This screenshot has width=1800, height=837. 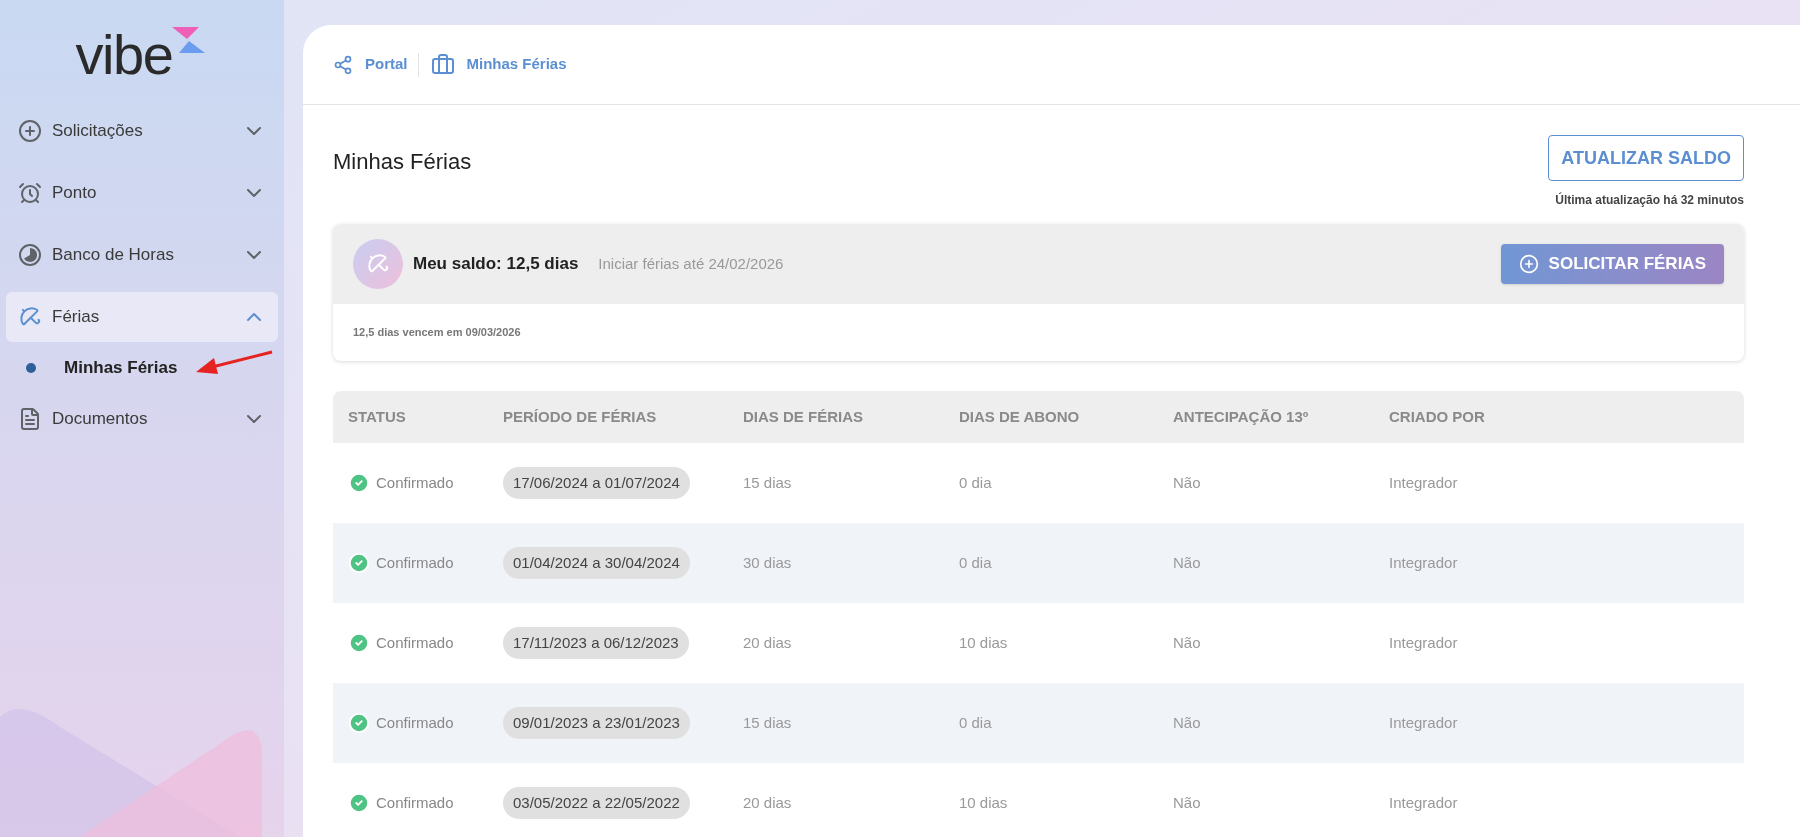 I want to click on period-pill: 01/04/2024 a 30/04/2024, so click(x=596, y=563).